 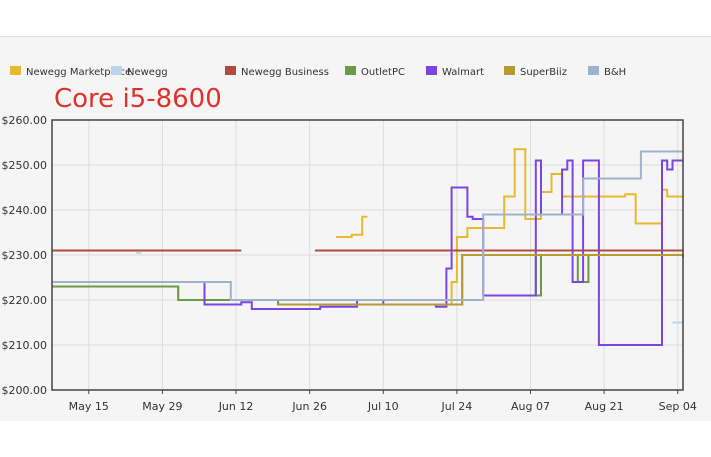 What do you see at coordinates (604, 406) in the screenshot?
I see `x-tick-label: Aug 21` at bounding box center [604, 406].